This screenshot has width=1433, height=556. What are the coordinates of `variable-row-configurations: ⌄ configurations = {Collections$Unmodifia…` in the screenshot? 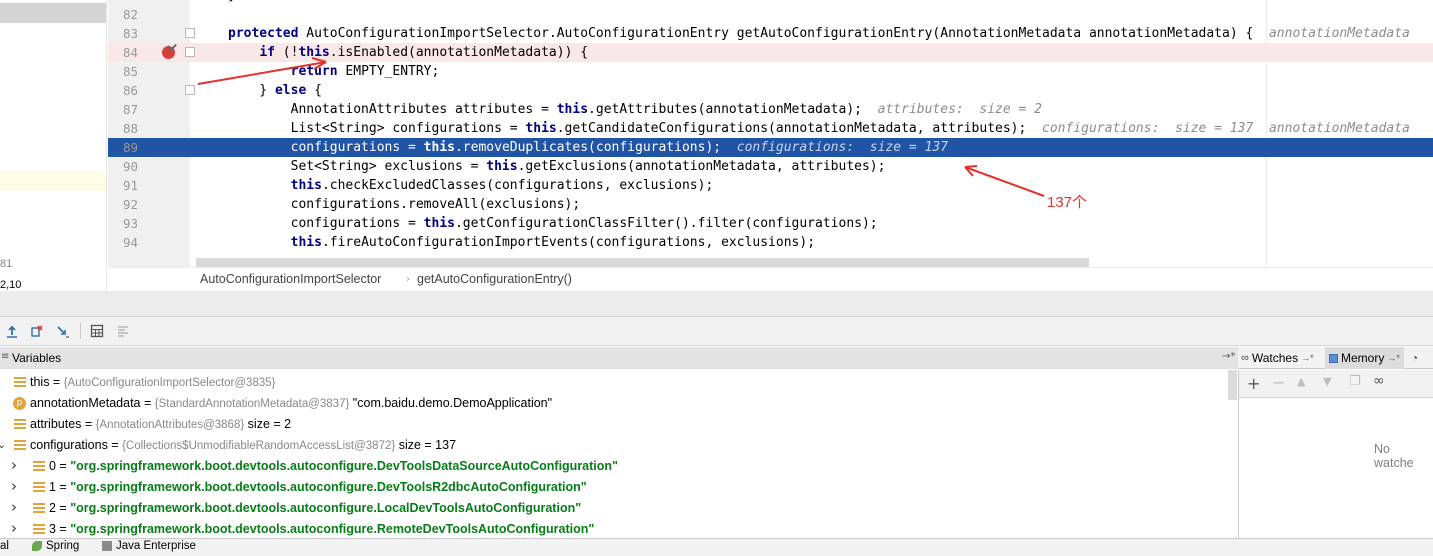 It's located at (613, 445).